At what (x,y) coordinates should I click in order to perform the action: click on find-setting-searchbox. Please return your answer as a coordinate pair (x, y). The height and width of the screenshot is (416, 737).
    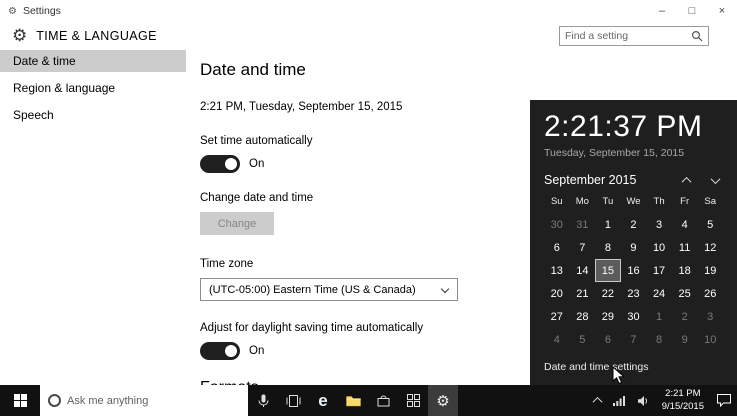
    Looking at the image, I should click on (634, 36).